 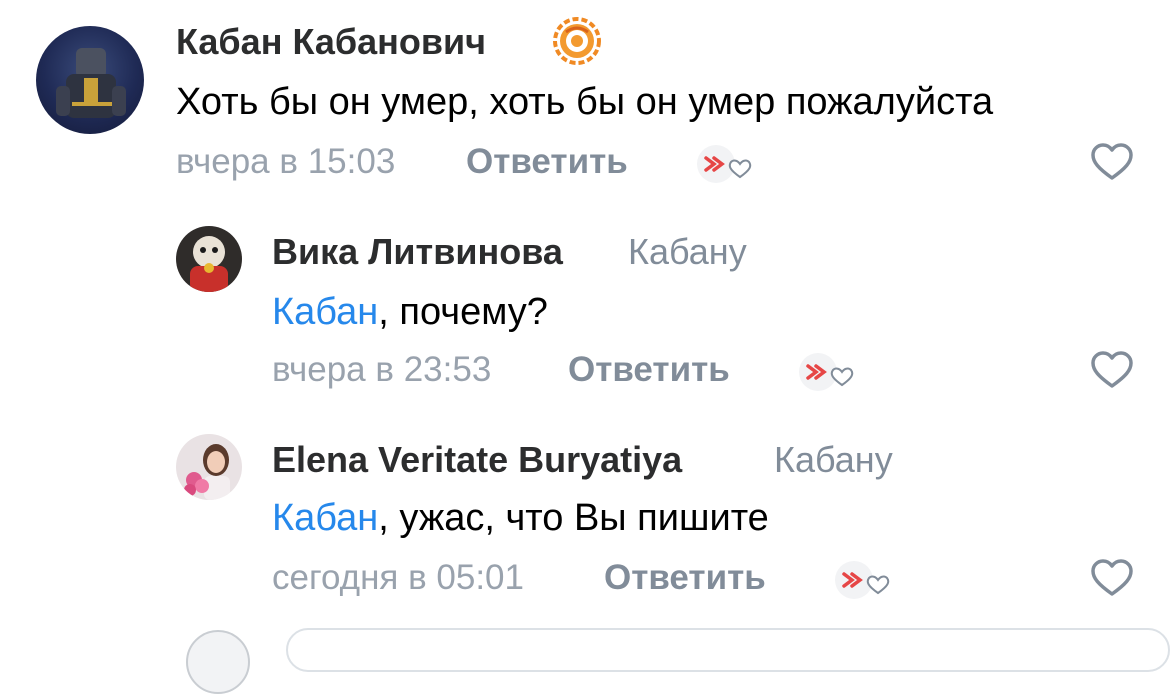 I want to click on comment-text-body: , ужас, что Вы пишите, so click(x=573, y=518).